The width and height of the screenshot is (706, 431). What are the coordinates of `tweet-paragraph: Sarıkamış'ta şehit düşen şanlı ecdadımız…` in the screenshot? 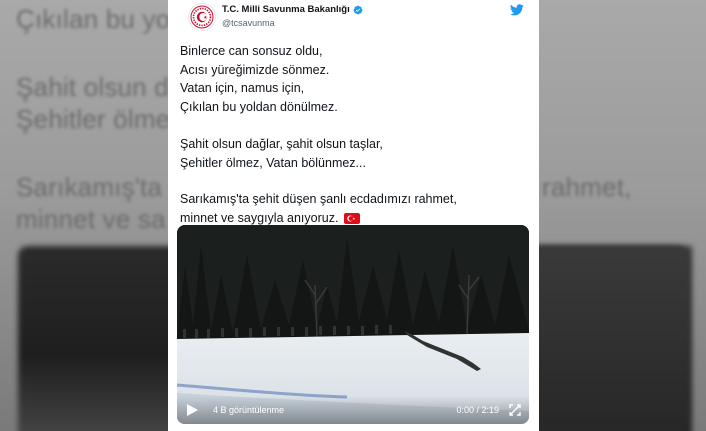 It's located at (354, 208).